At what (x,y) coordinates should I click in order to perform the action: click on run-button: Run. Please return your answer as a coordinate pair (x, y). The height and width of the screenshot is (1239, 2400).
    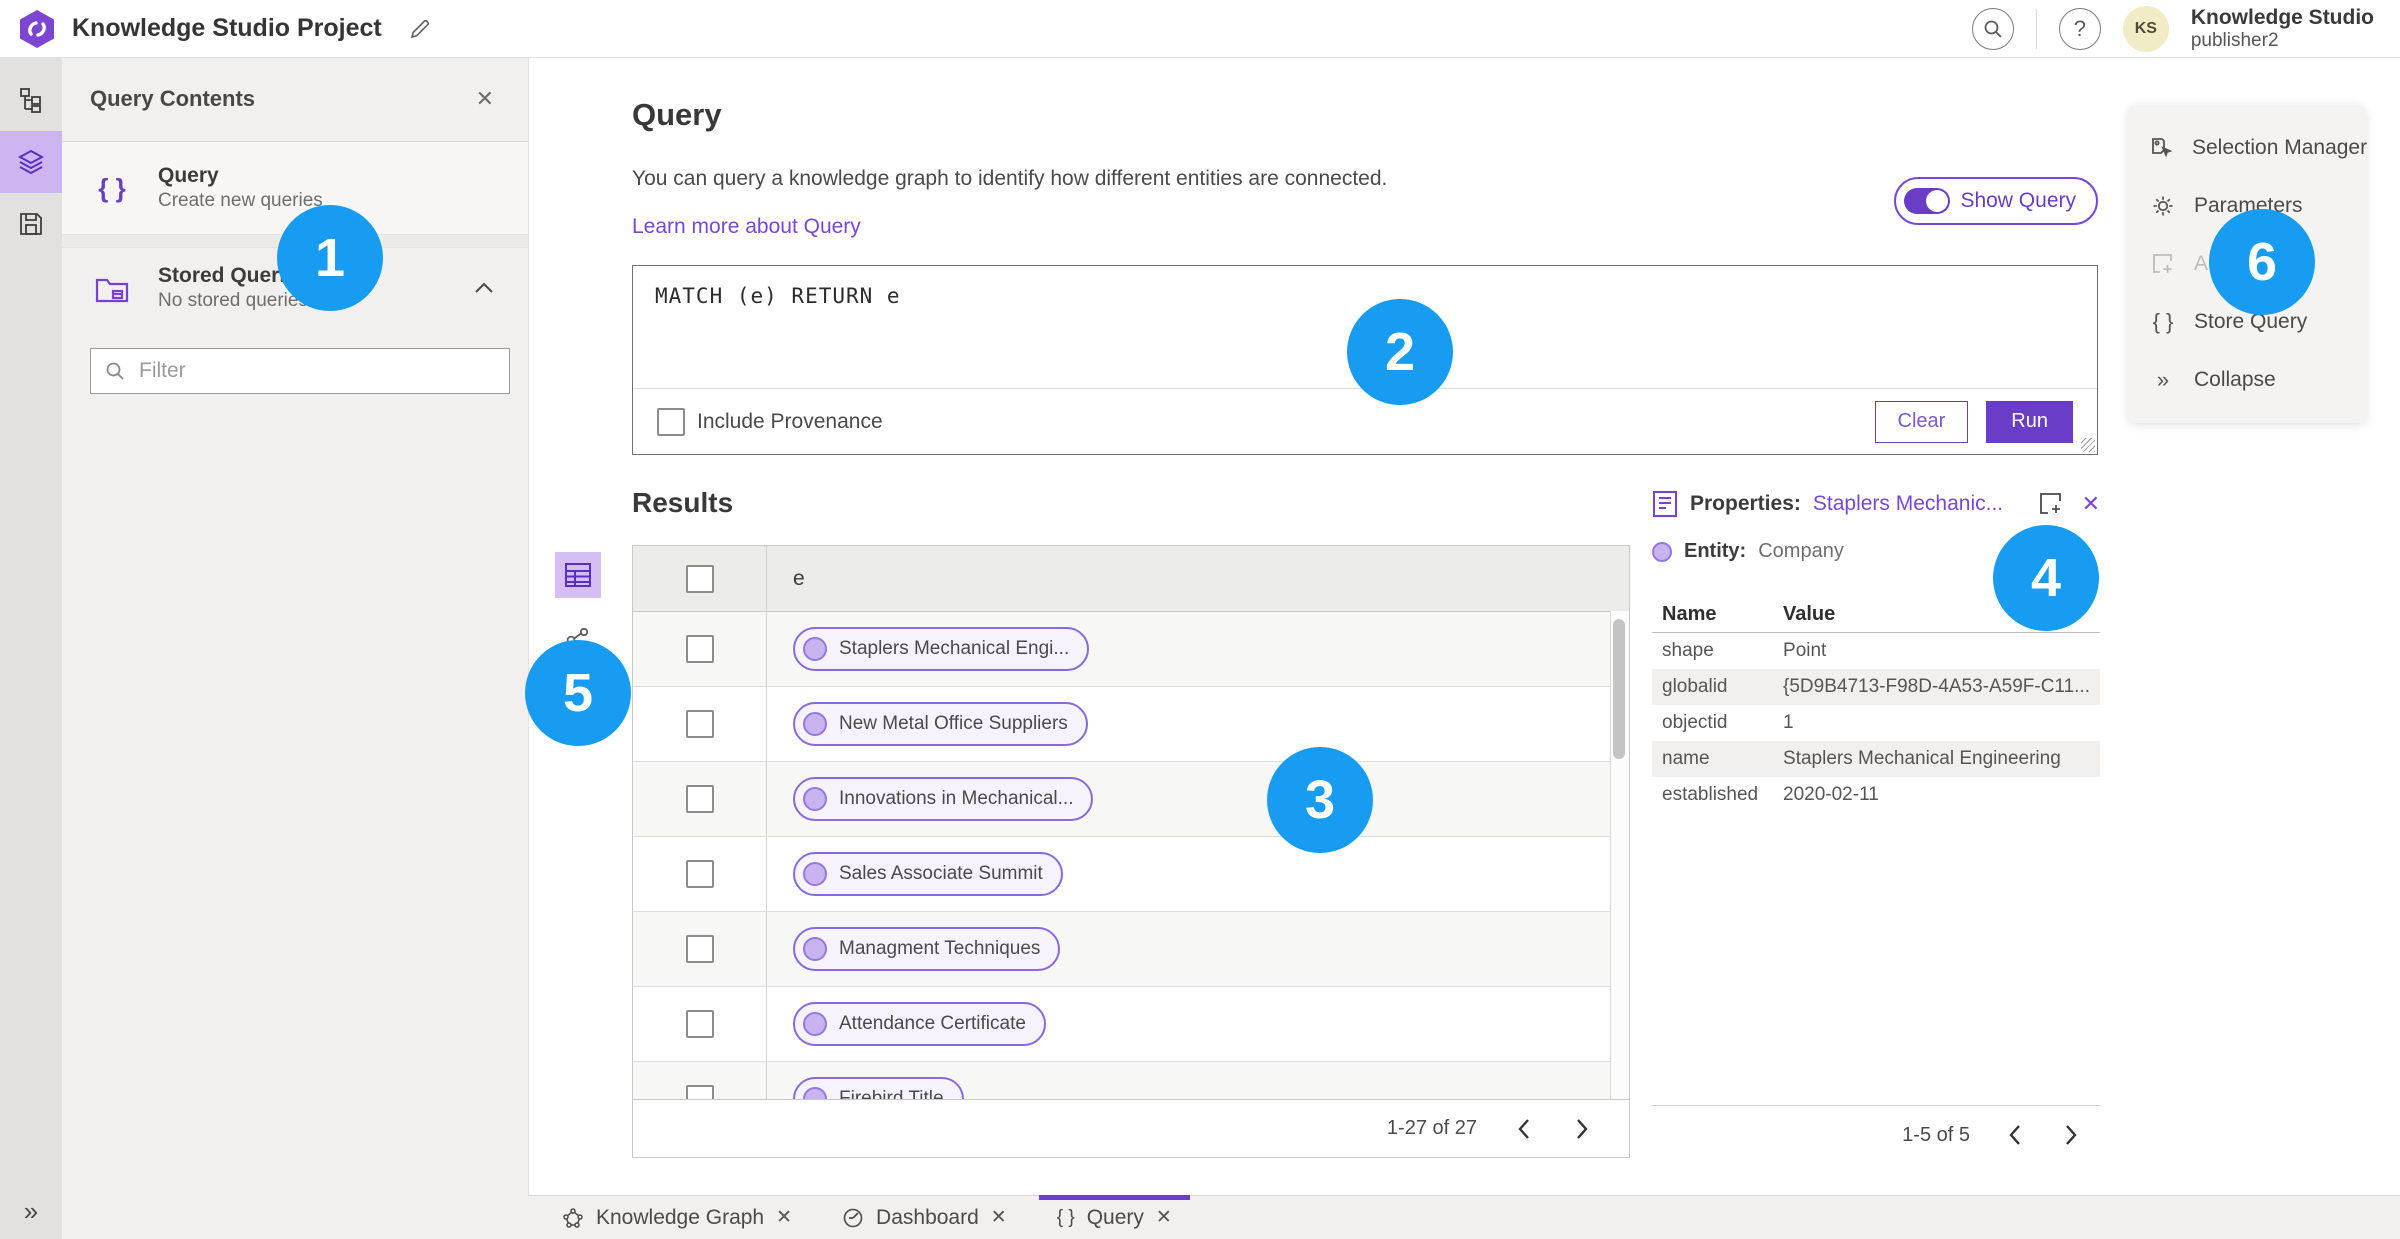
    Looking at the image, I should click on (2029, 421).